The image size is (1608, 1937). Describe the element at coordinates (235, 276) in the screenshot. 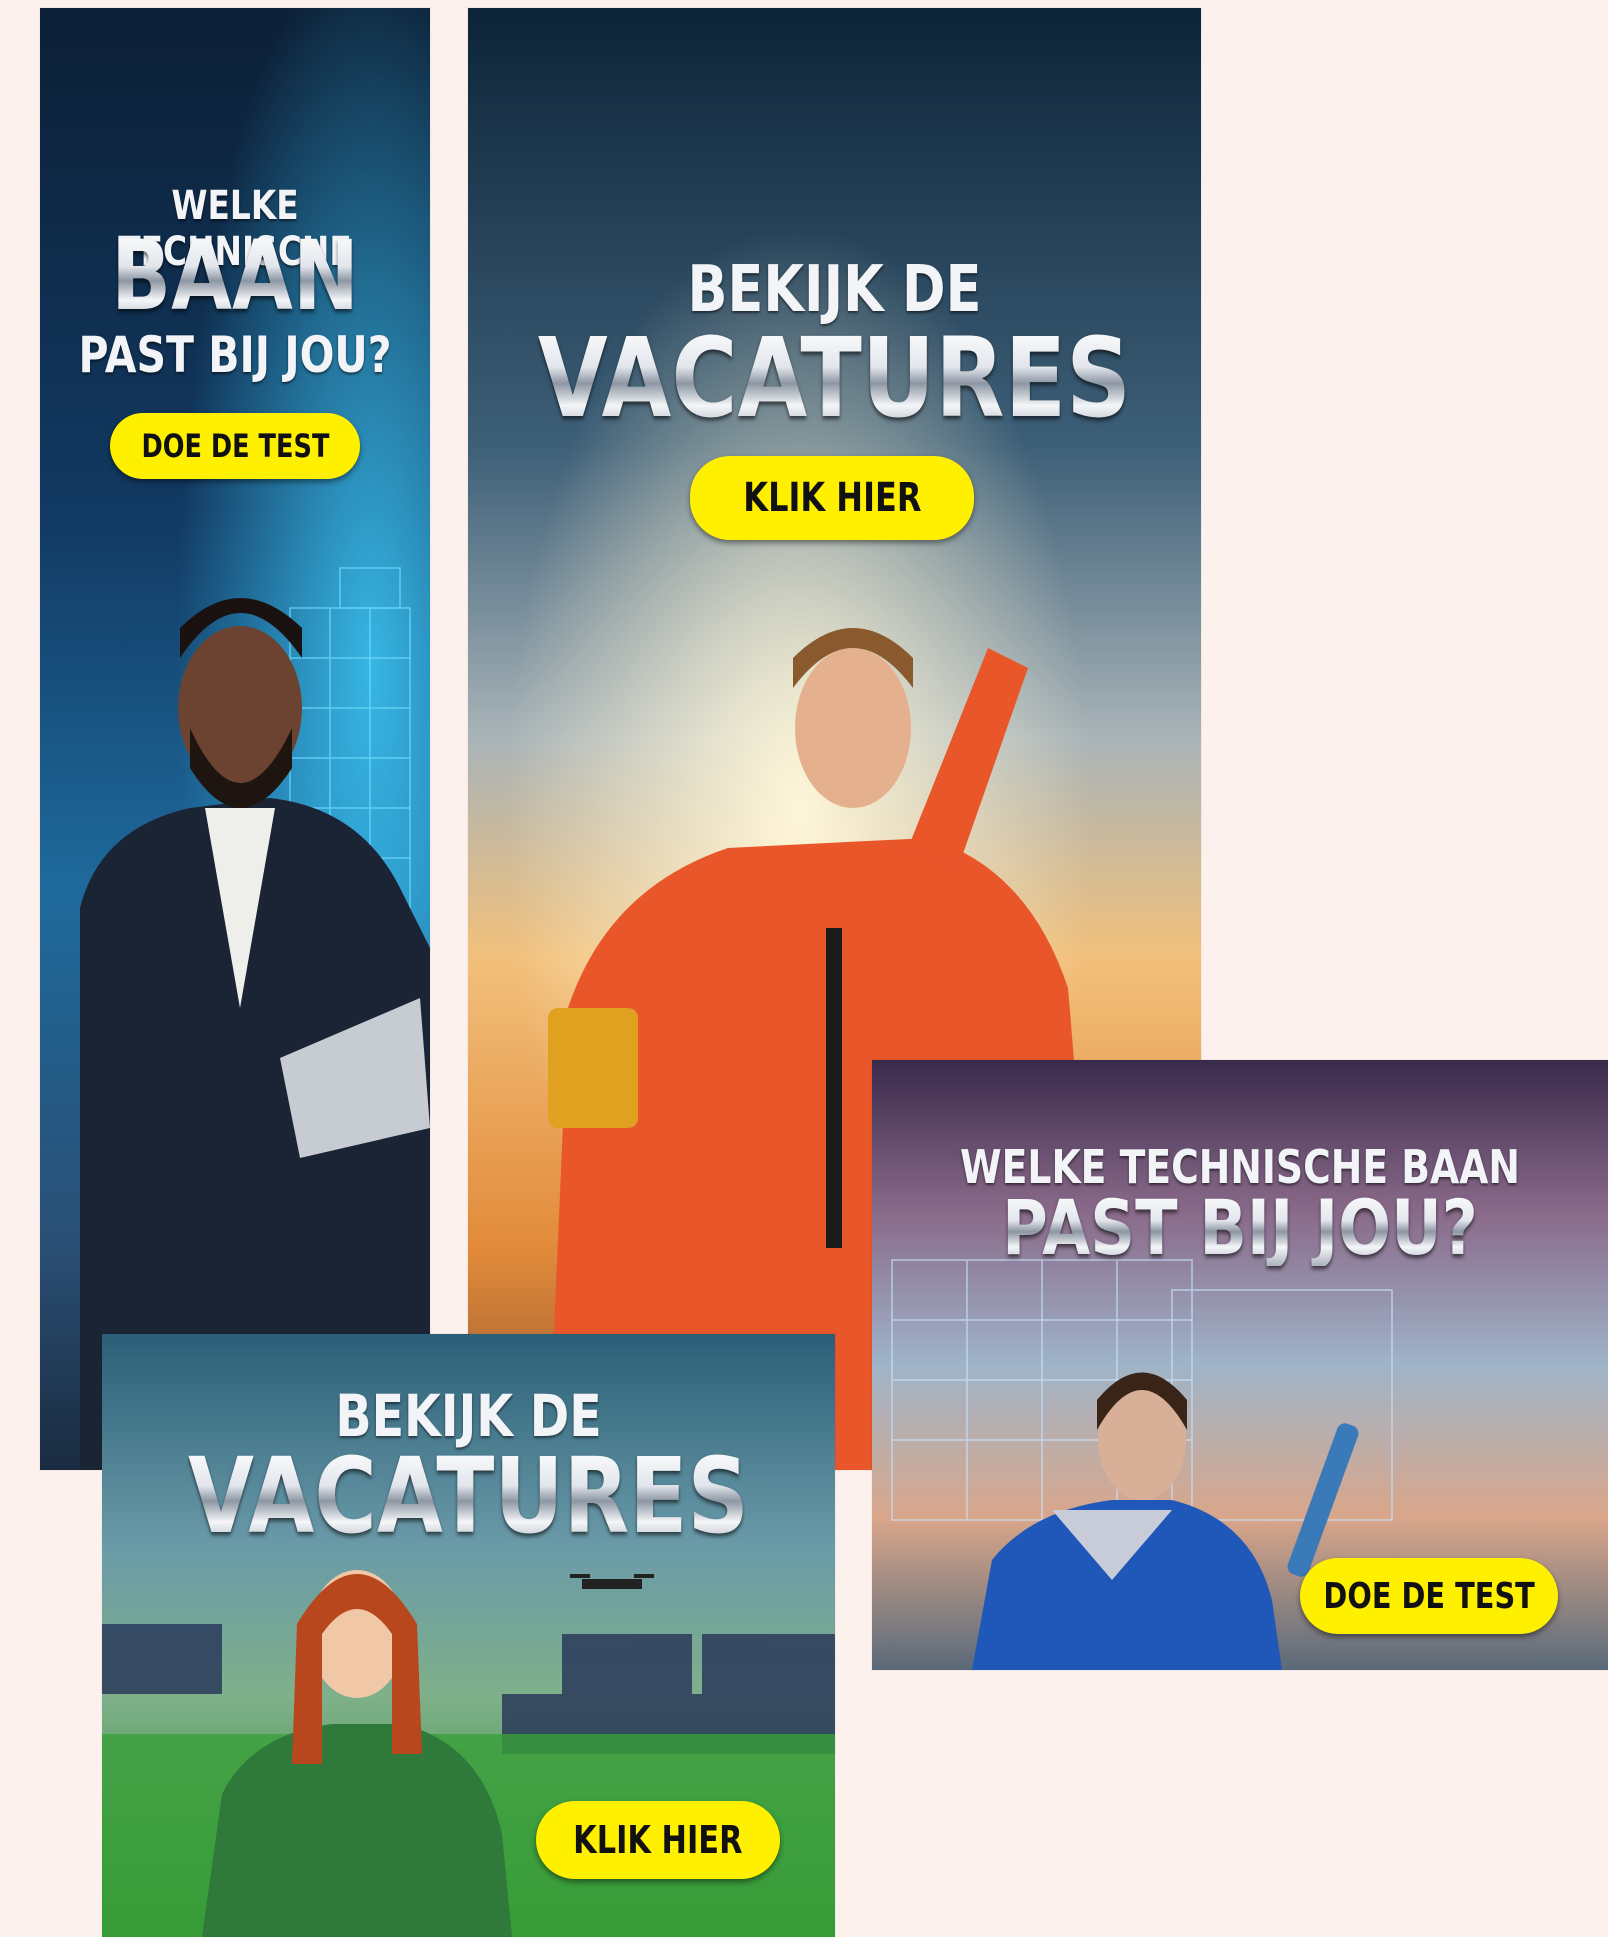

I see `headline-line-2: BAAN` at that location.